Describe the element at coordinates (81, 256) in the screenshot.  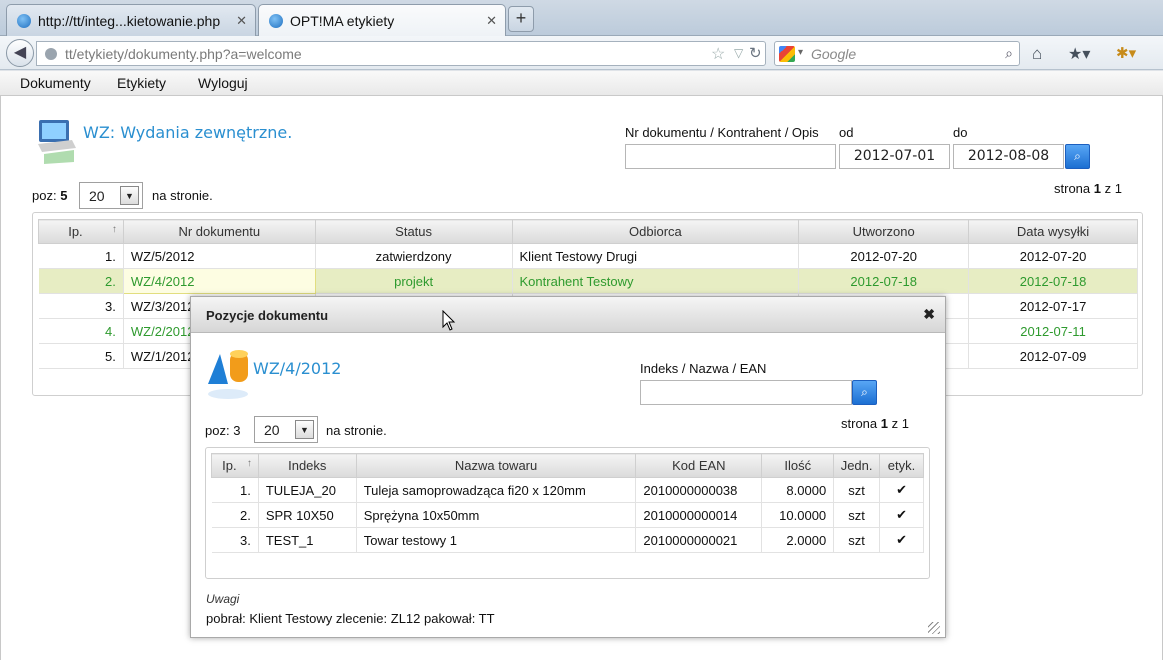
I see `cell-lp: 1.` at that location.